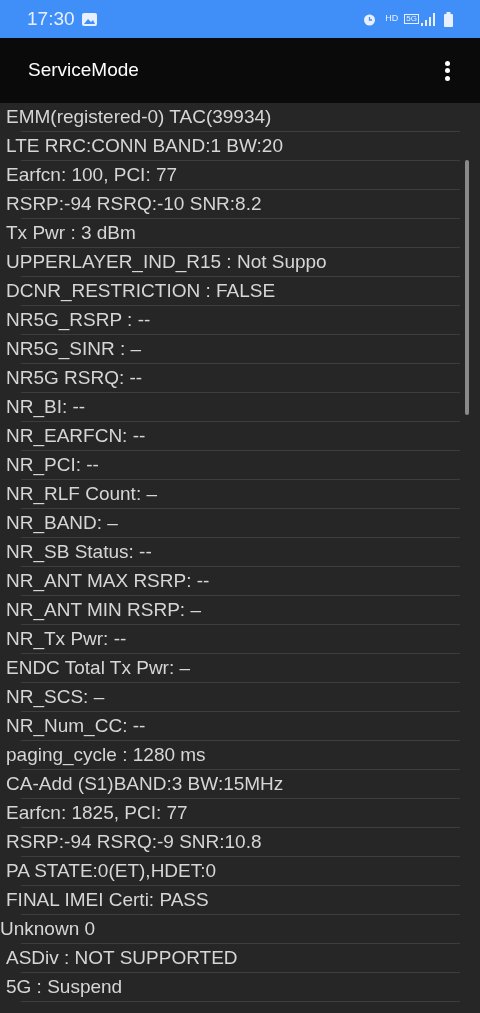 This screenshot has width=480, height=1013. I want to click on info-row-text: EMM(registered-0) TAC(39934), so click(139, 117).